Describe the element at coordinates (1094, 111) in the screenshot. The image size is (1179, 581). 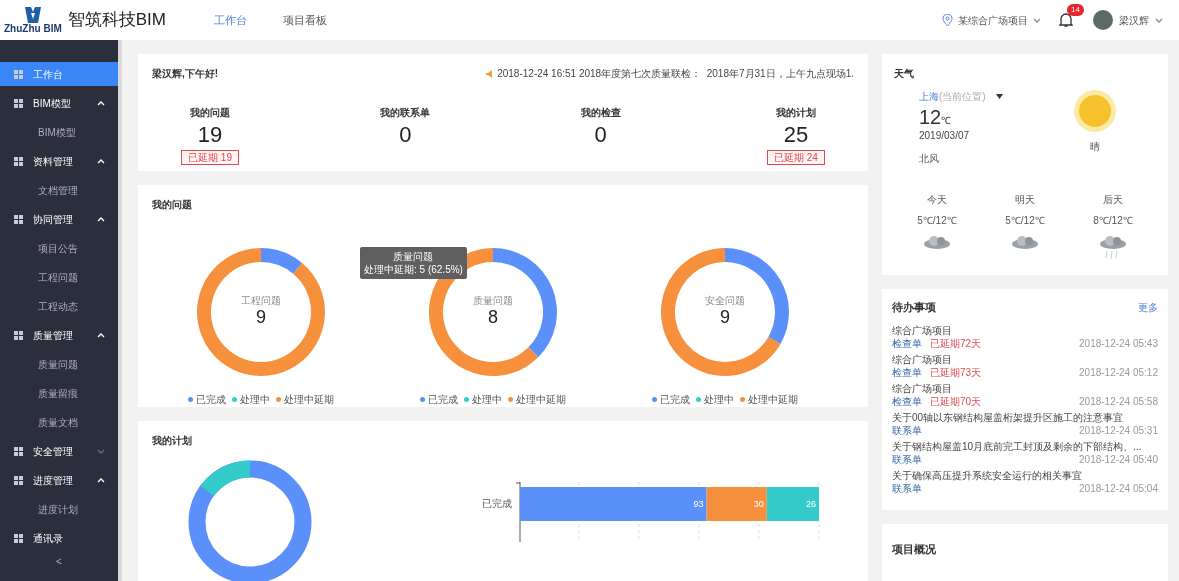
I see `sun-icon` at that location.